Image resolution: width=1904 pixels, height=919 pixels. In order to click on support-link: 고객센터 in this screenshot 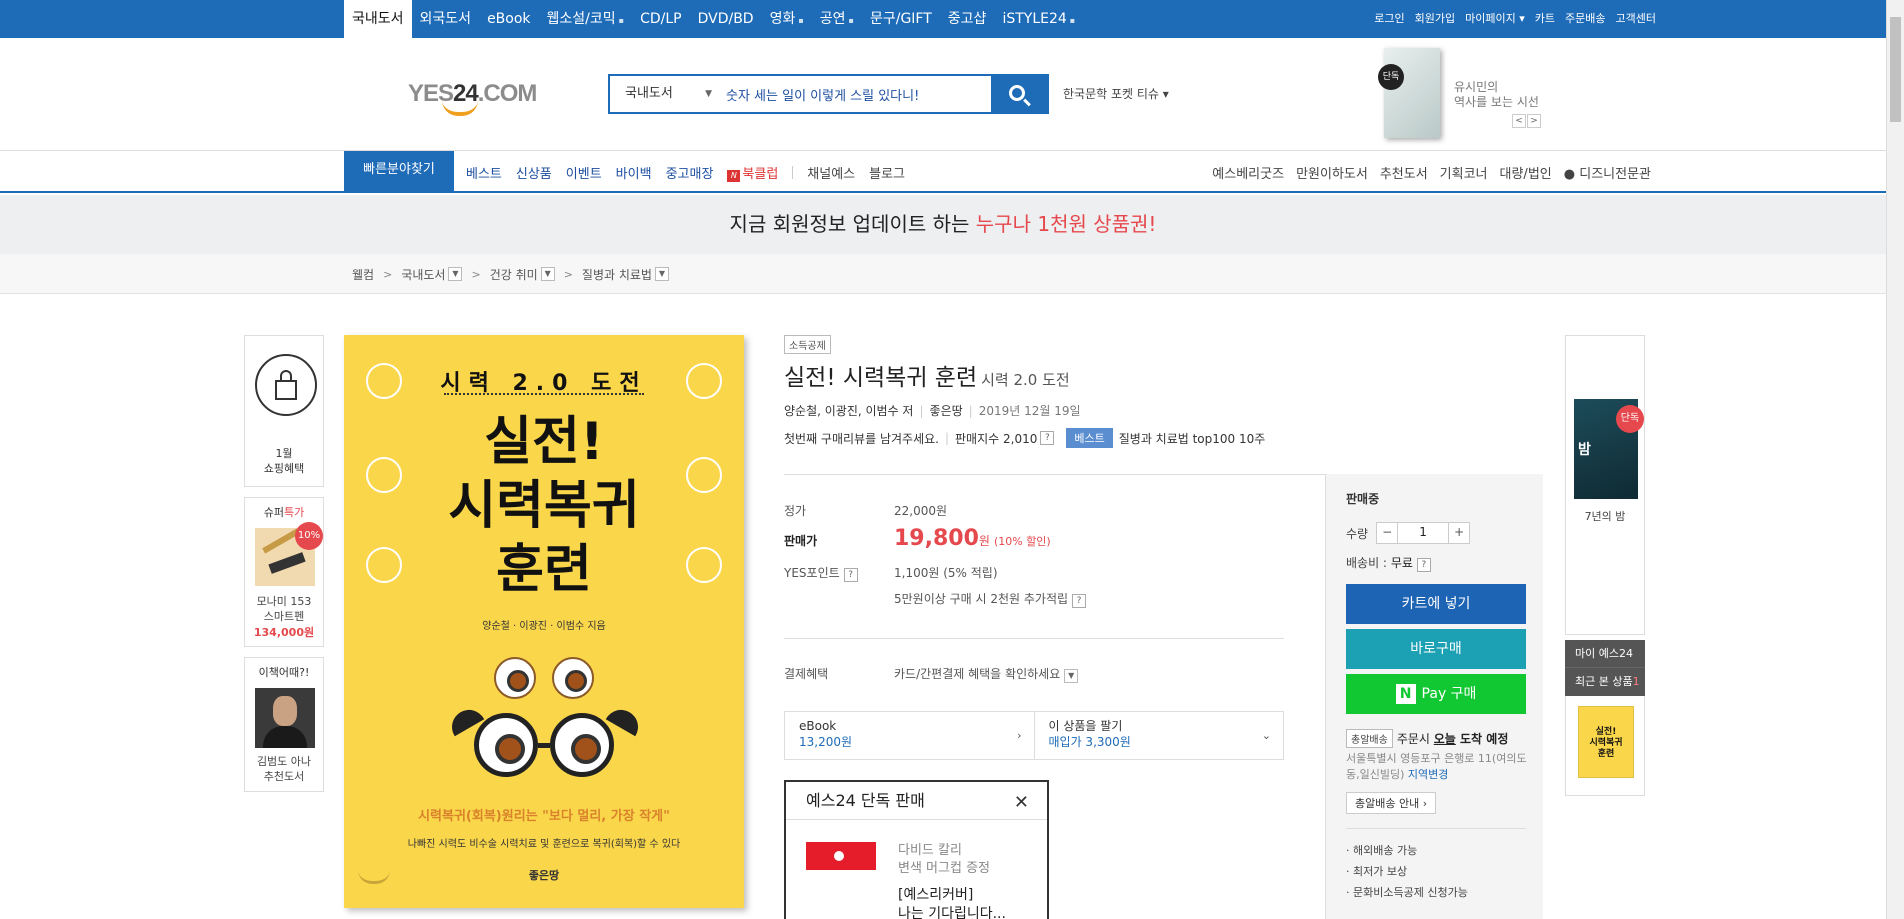, I will do `click(1636, 19)`.